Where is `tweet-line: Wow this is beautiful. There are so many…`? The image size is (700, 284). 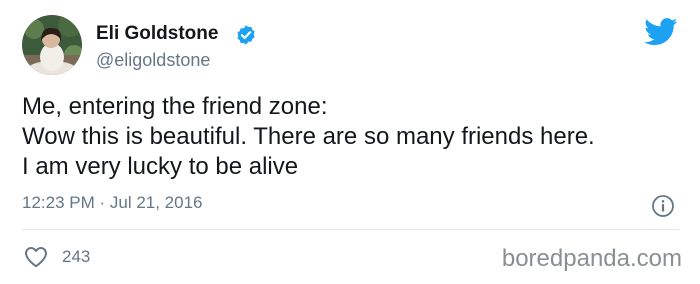
tweet-line: Wow this is beautiful. There are so many… is located at coordinates (308, 136).